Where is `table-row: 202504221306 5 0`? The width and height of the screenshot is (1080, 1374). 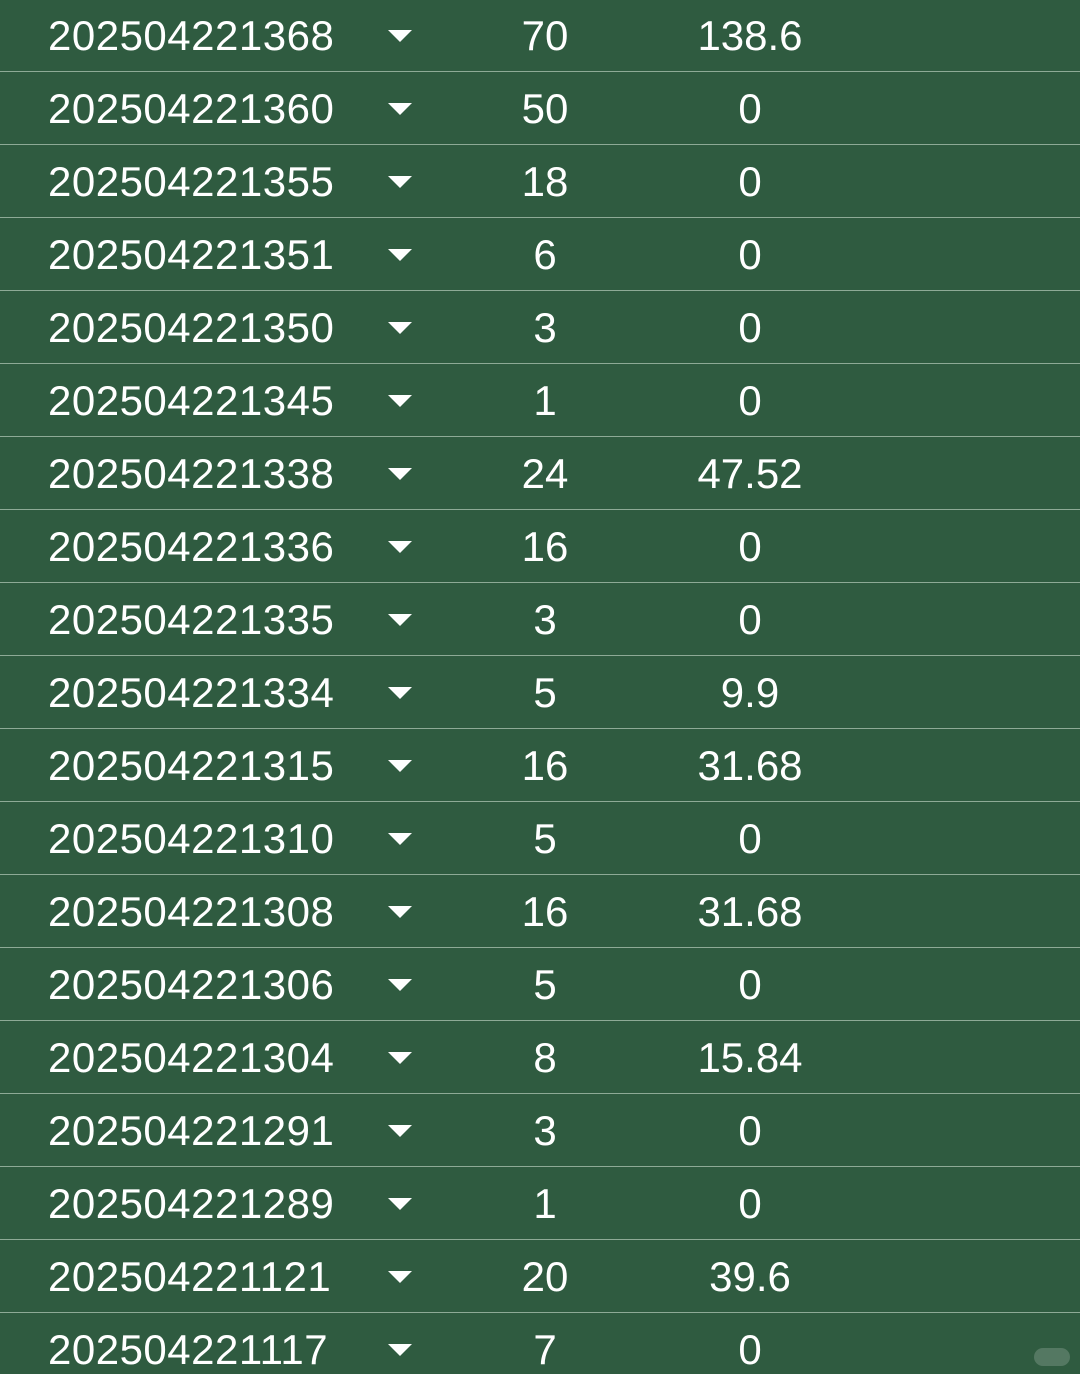
table-row: 202504221306 5 0 is located at coordinates (540, 985).